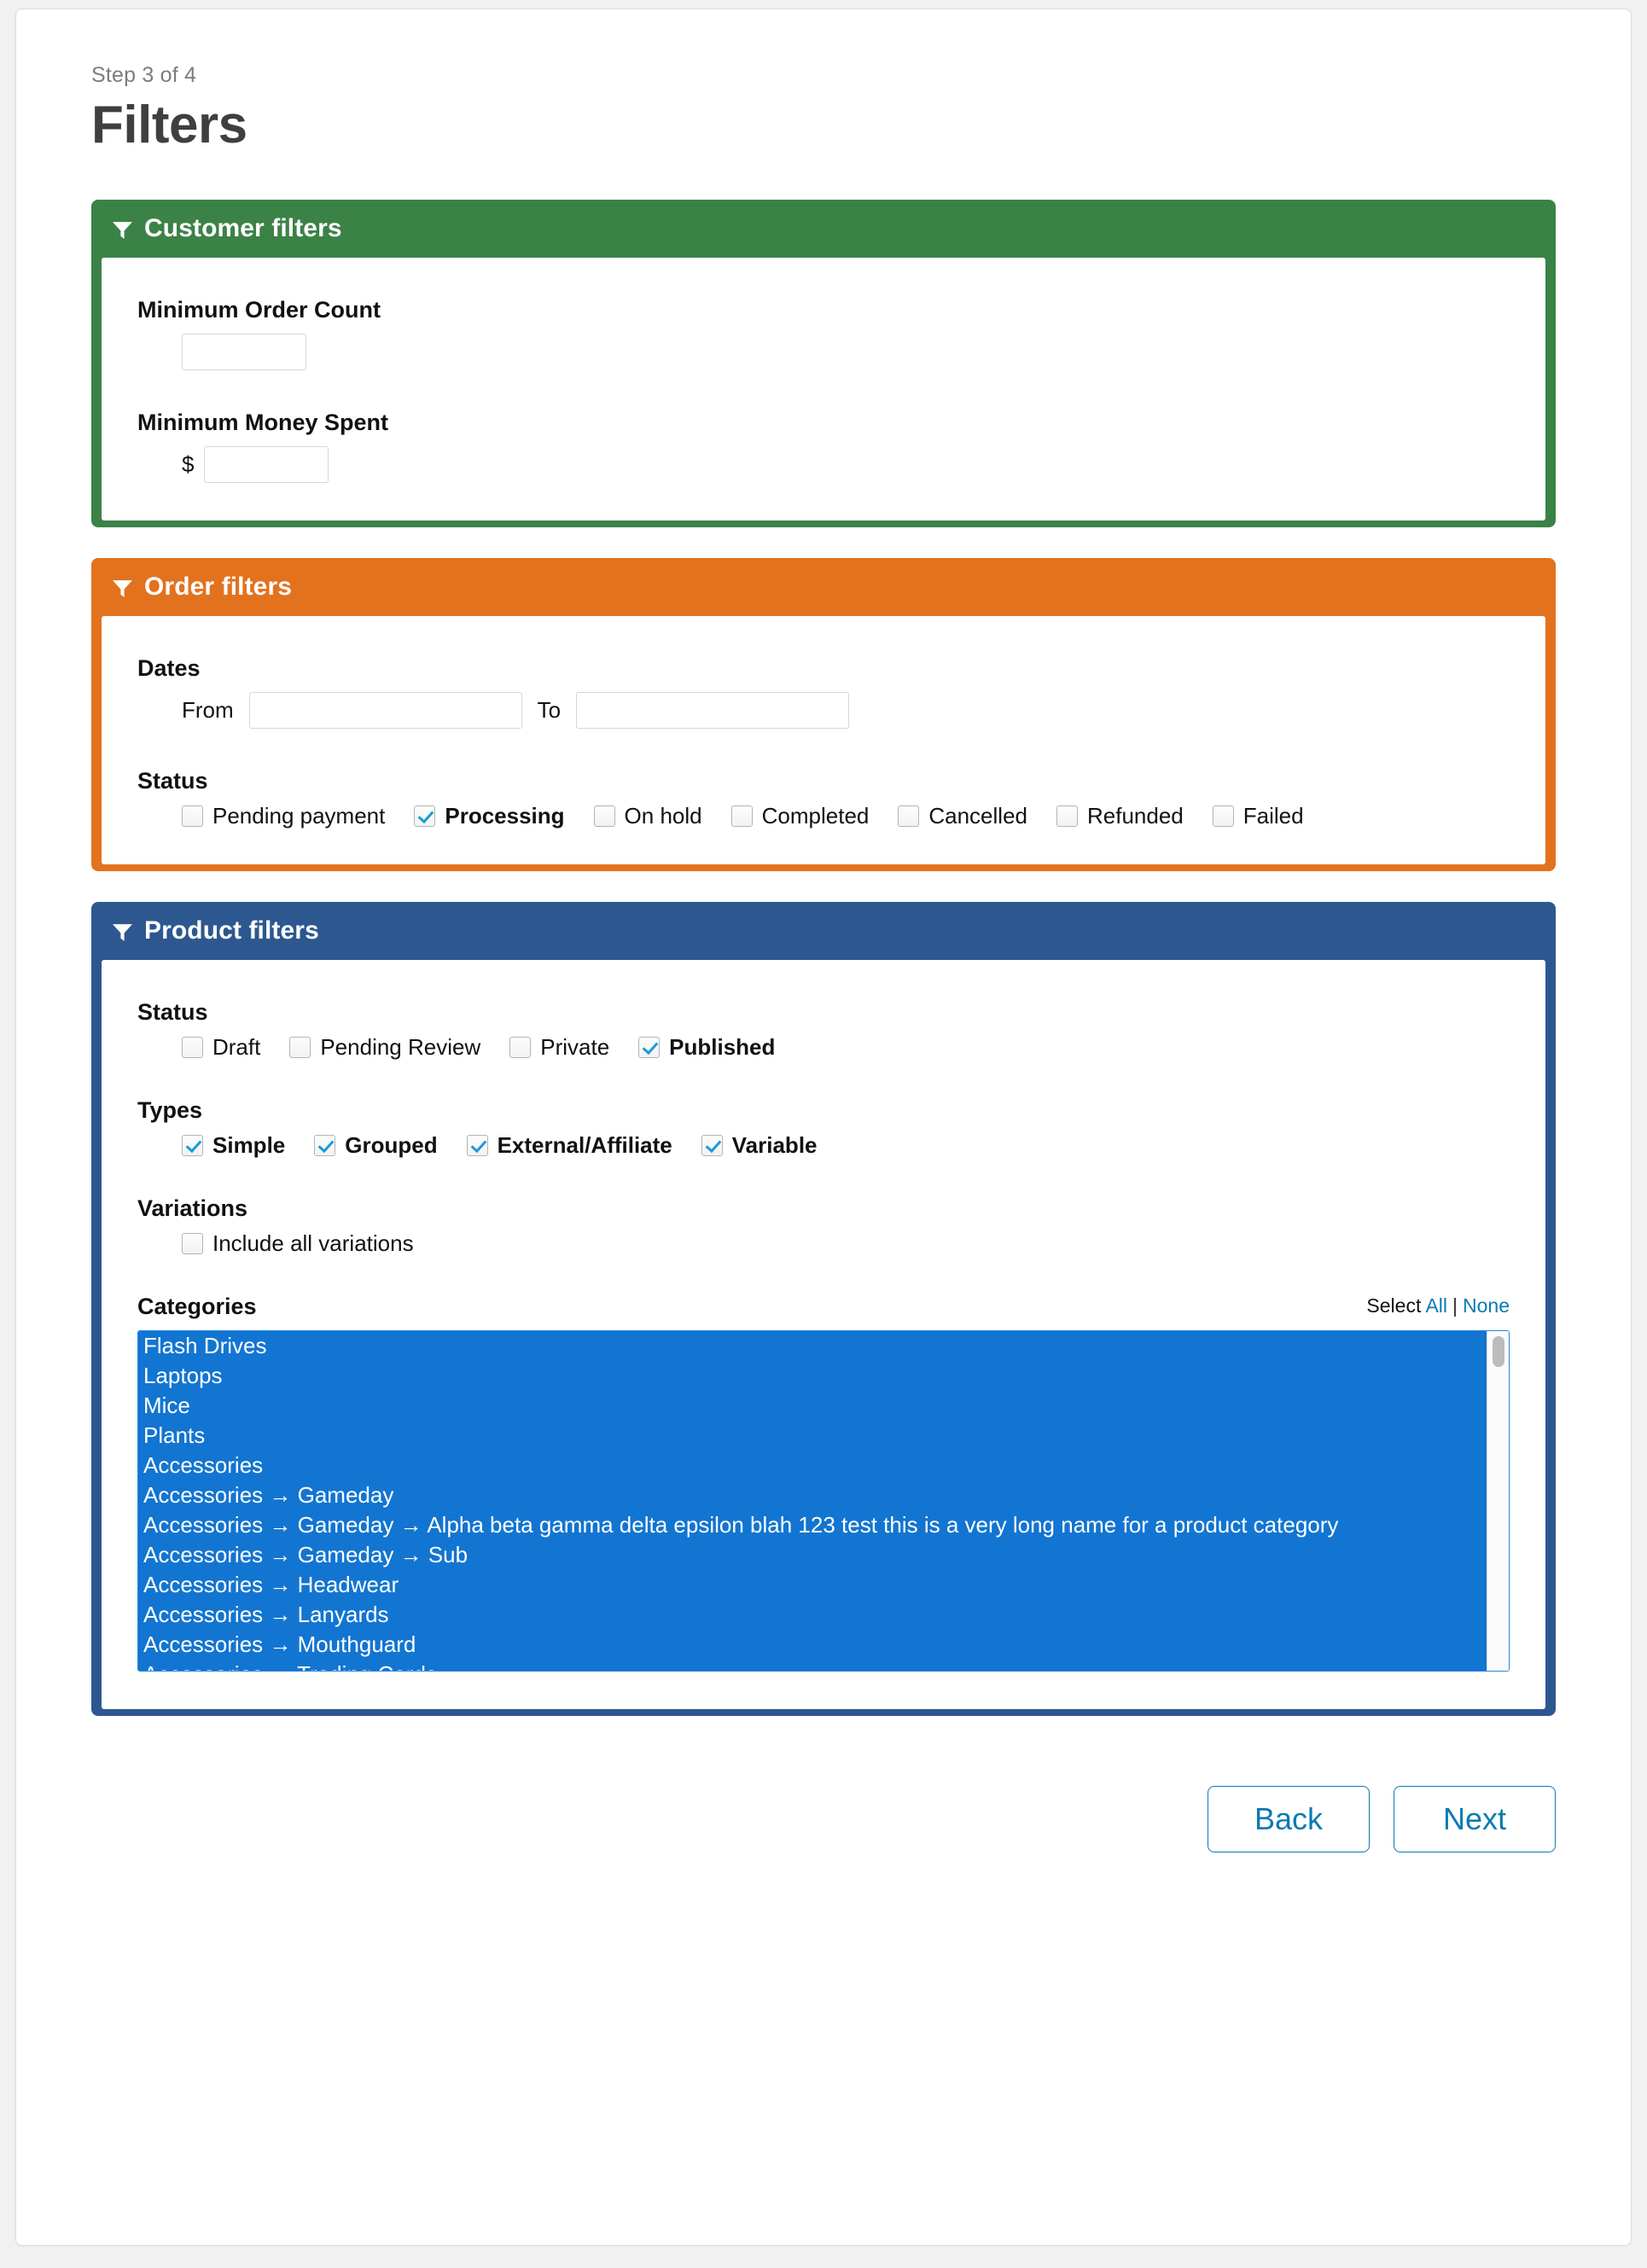 This screenshot has height=2268, width=1647. Describe the element at coordinates (812, 1645) in the screenshot. I see `category-option: Accessories → Mouthguard` at that location.